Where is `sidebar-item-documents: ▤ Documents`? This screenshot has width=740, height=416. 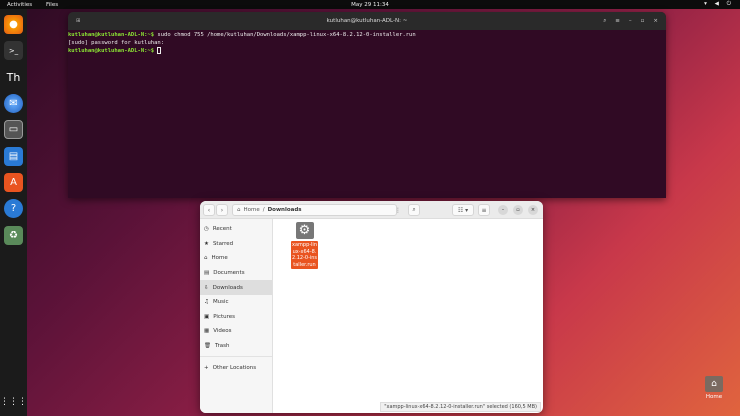 sidebar-item-documents: ▤ Documents is located at coordinates (236, 273).